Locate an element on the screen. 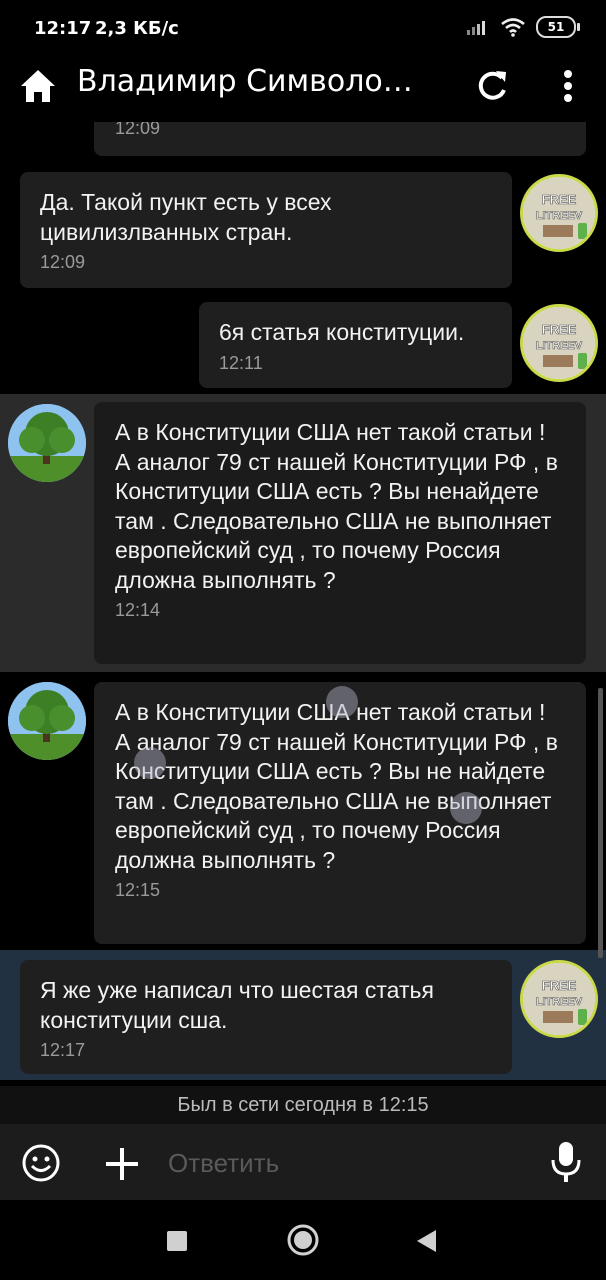  status-time: 12:17 is located at coordinates (63, 28).